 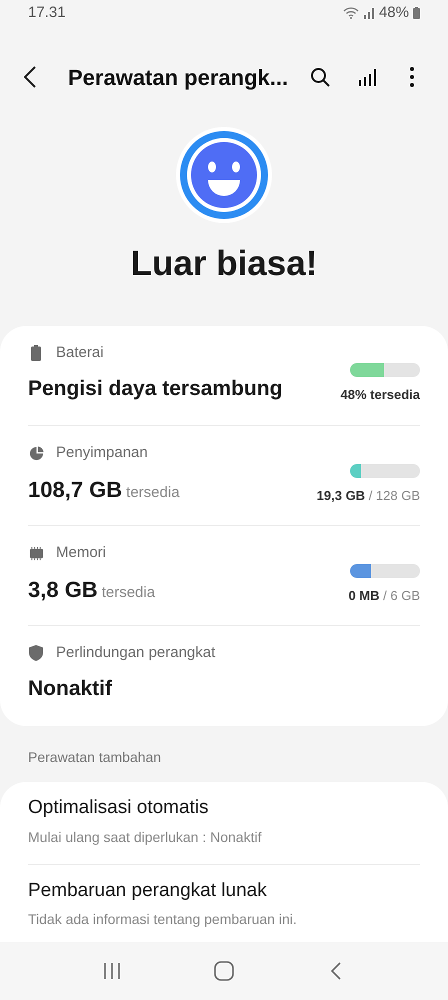 What do you see at coordinates (70, 689) in the screenshot?
I see `metric-value: Nonaktif` at bounding box center [70, 689].